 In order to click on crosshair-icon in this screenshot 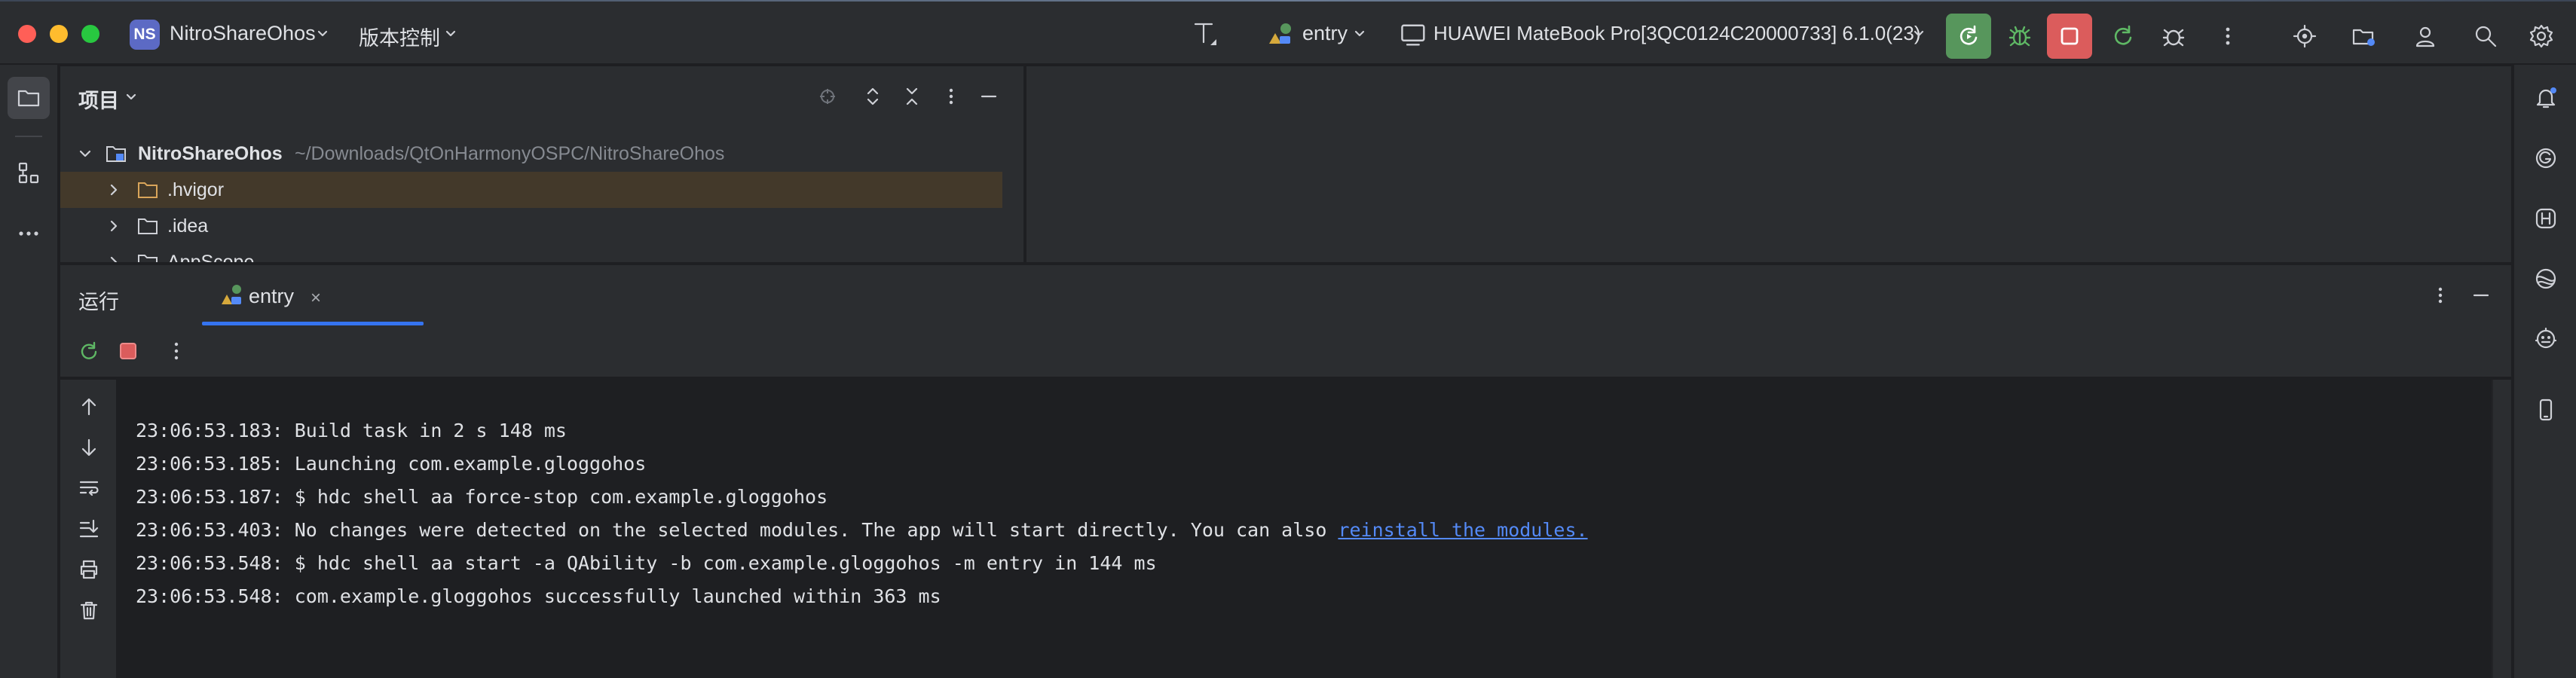, I will do `click(828, 96)`.